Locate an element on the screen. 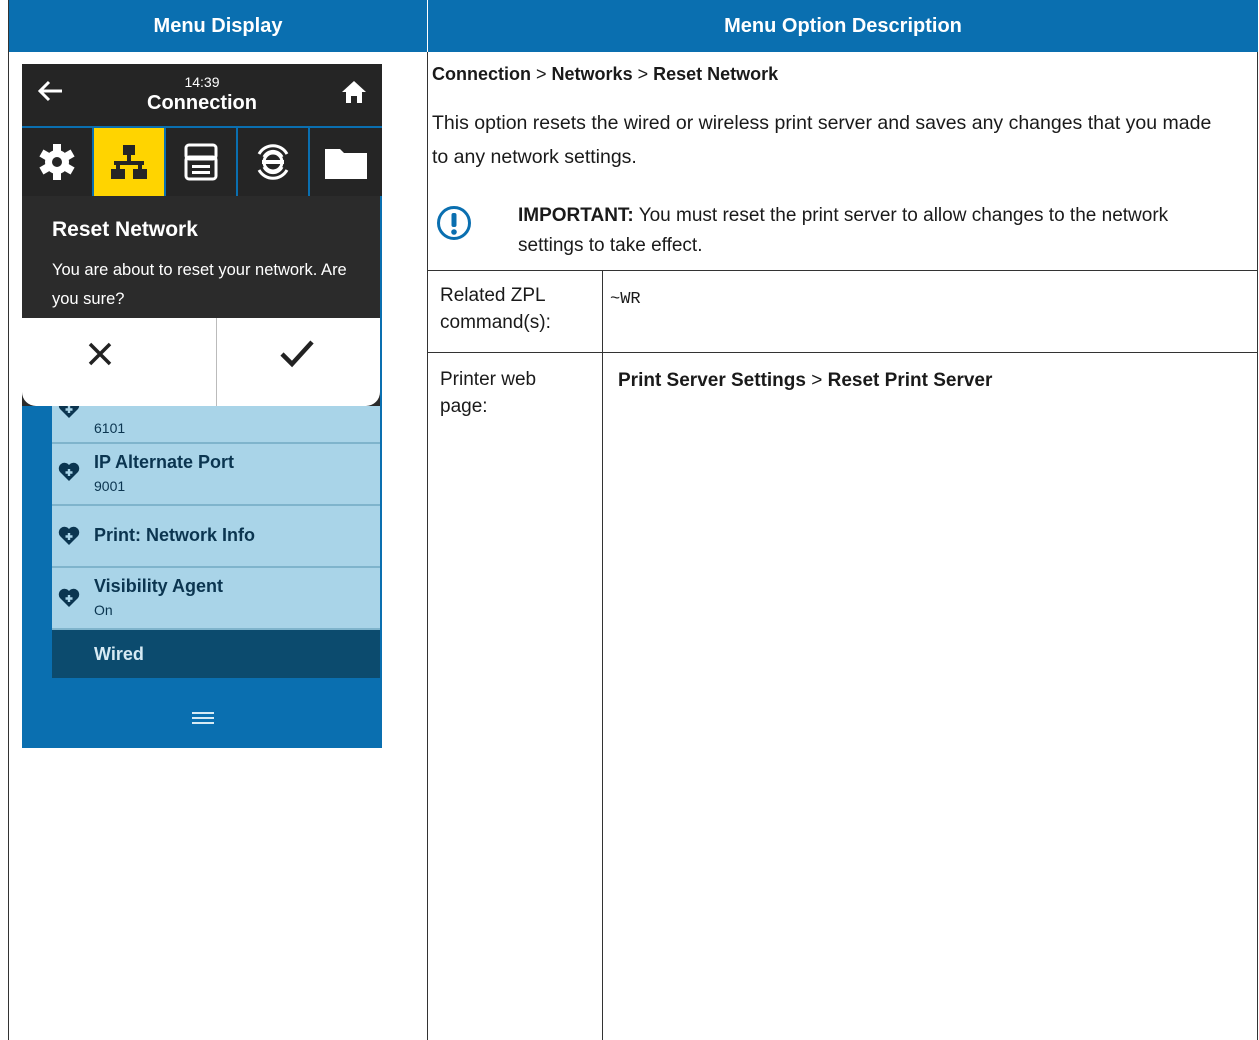 This screenshot has height=1040, width=1259. list-item-print-network-info: Print: Network Info is located at coordinates (216, 537).